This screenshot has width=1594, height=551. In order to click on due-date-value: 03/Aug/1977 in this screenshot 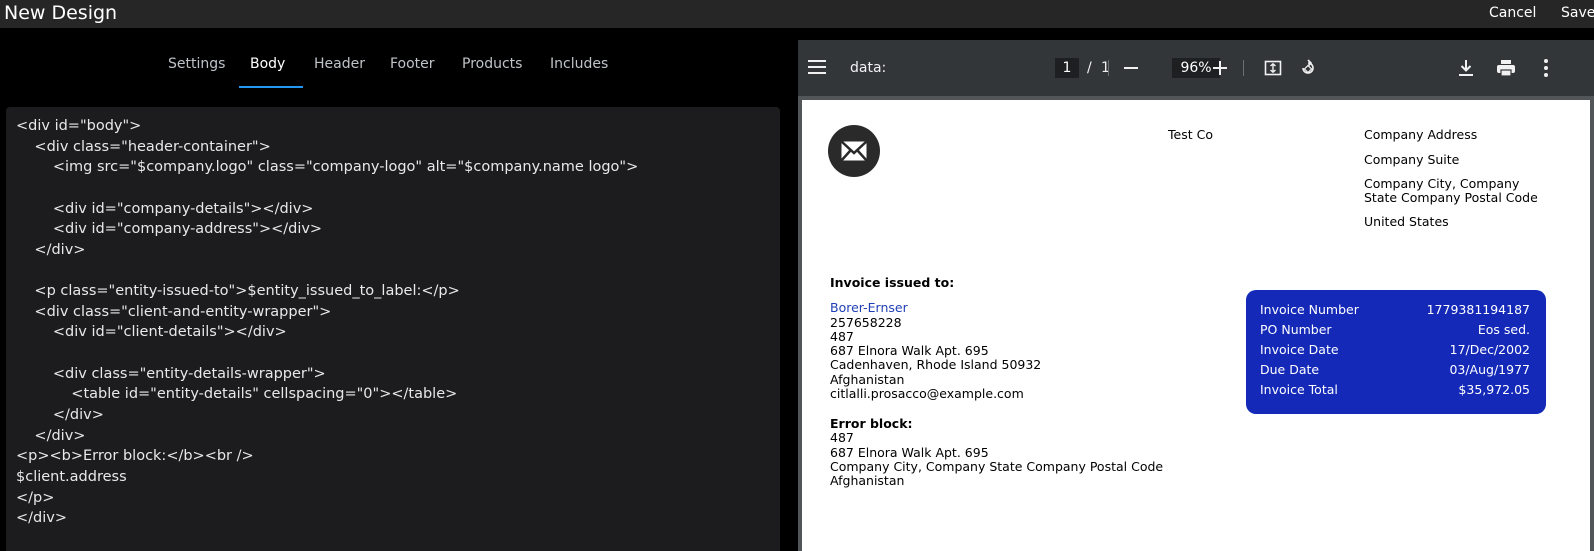, I will do `click(1489, 369)`.